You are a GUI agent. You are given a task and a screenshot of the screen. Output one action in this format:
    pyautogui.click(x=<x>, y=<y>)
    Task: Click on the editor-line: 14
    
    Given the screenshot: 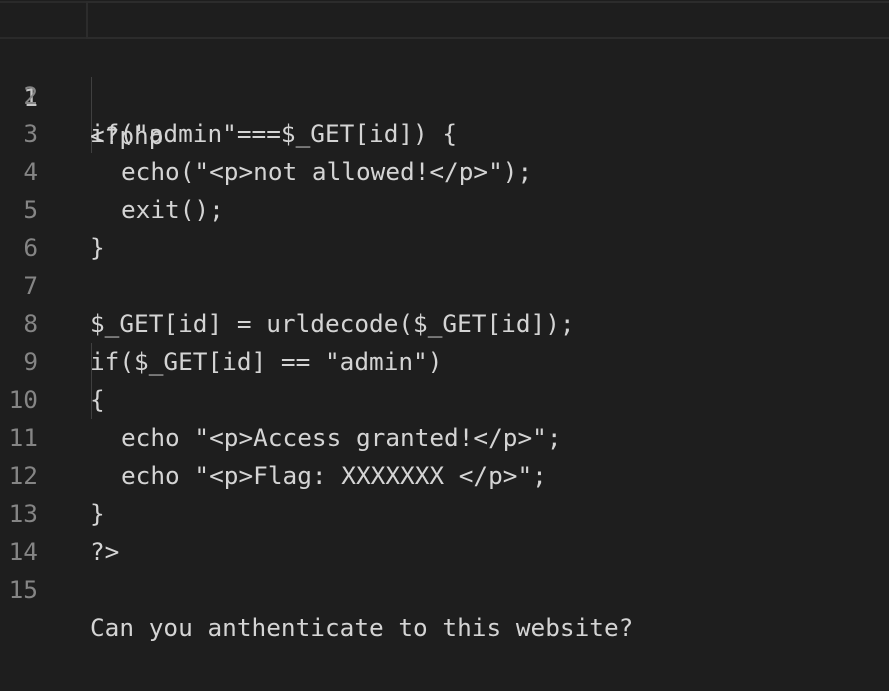 What is the action you would take?
    pyautogui.click(x=444, y=530)
    